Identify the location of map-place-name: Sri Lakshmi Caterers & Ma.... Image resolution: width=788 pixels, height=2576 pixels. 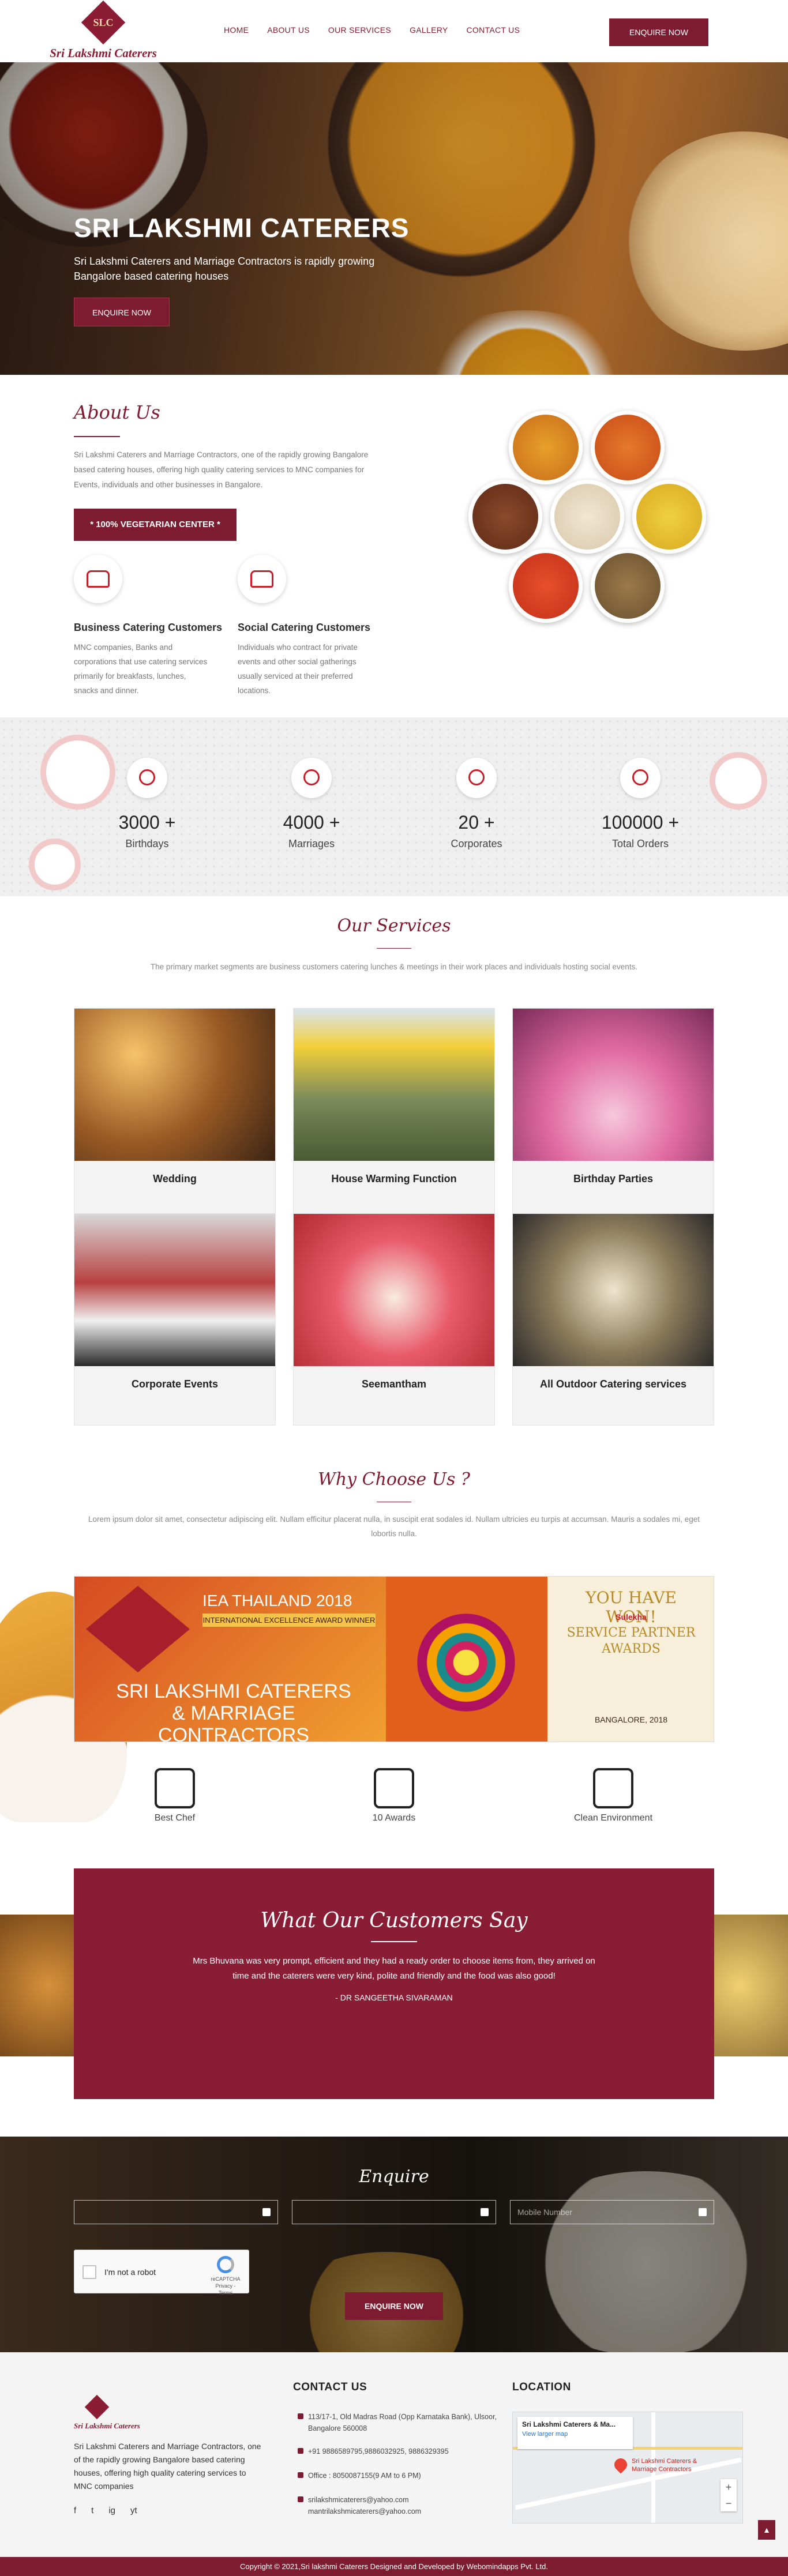
(569, 2424).